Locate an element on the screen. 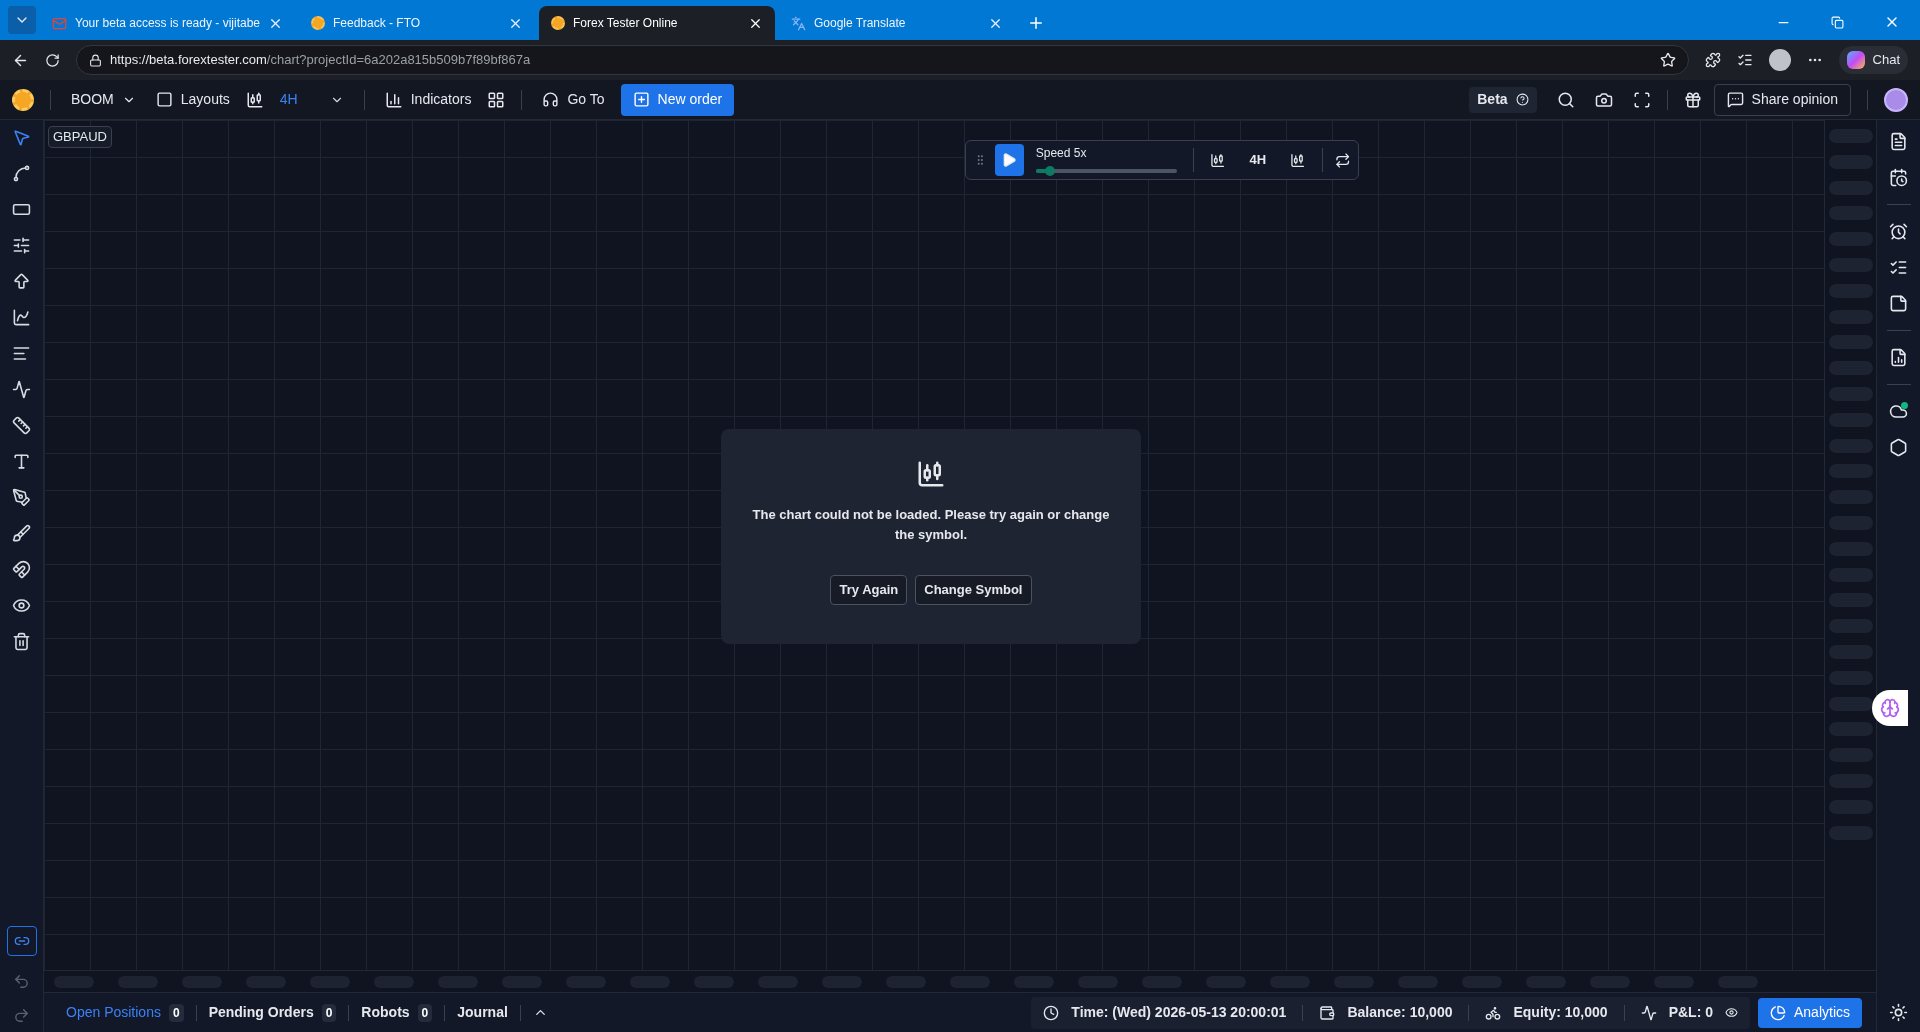  candlestick-icon is located at coordinates (254, 99).